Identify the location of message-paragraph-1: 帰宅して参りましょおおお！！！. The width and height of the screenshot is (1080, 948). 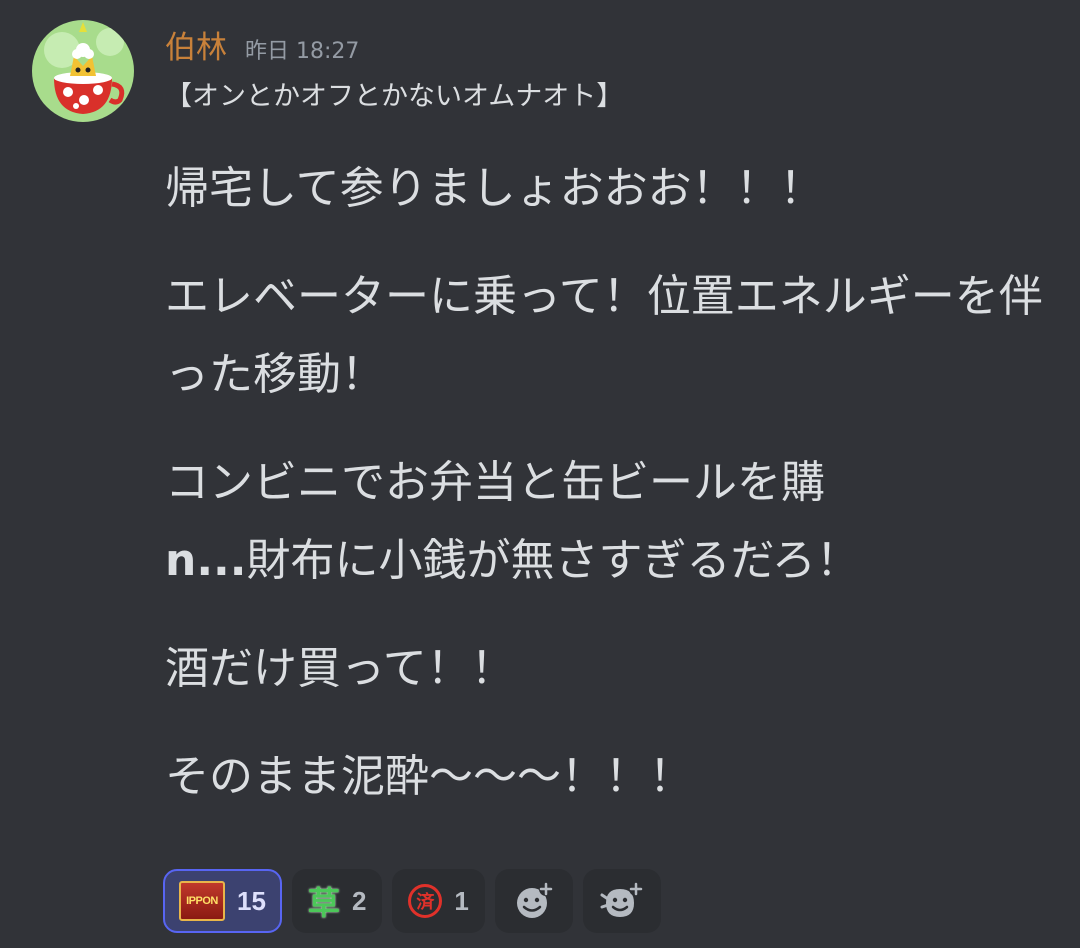
(494, 188).